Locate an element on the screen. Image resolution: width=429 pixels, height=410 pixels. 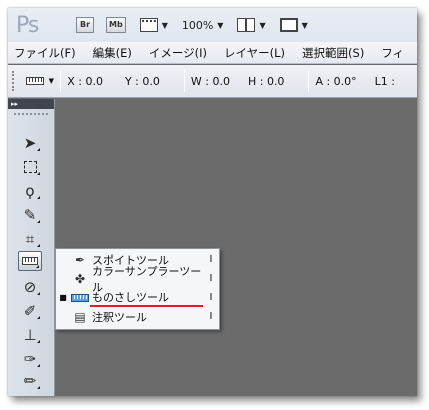
eraser-tool-button: ✏ is located at coordinates (30, 381).